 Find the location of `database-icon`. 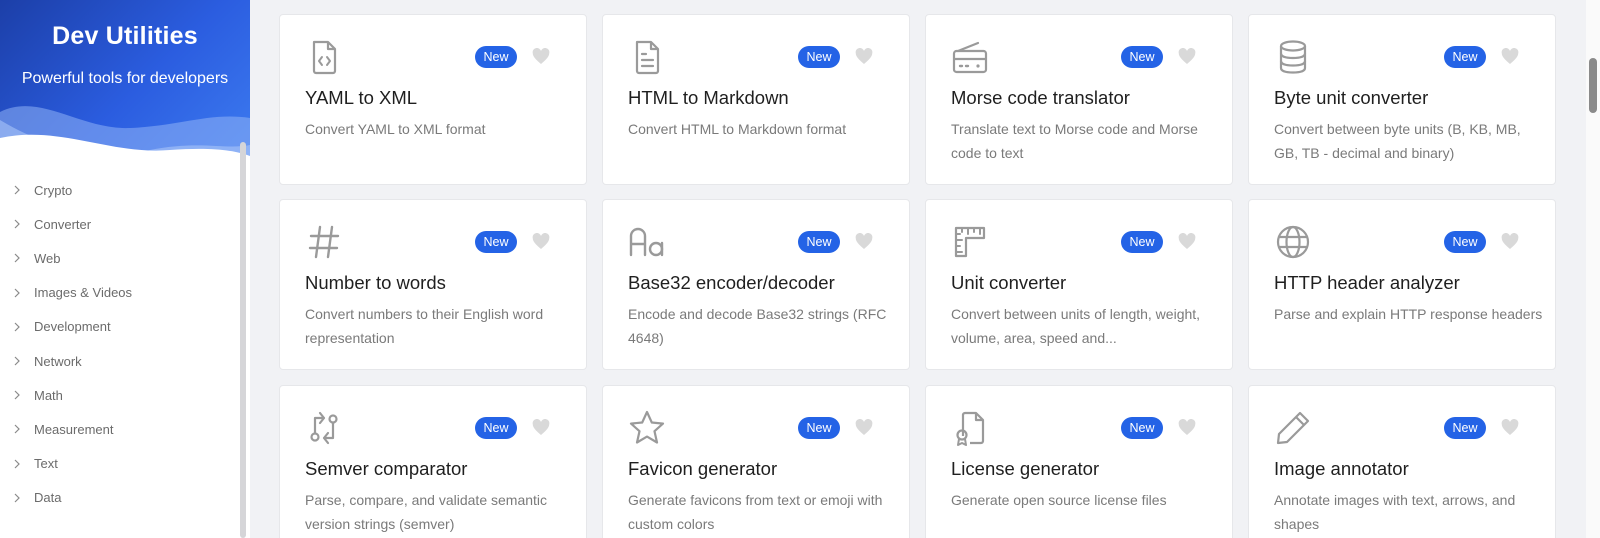

database-icon is located at coordinates (1293, 57).